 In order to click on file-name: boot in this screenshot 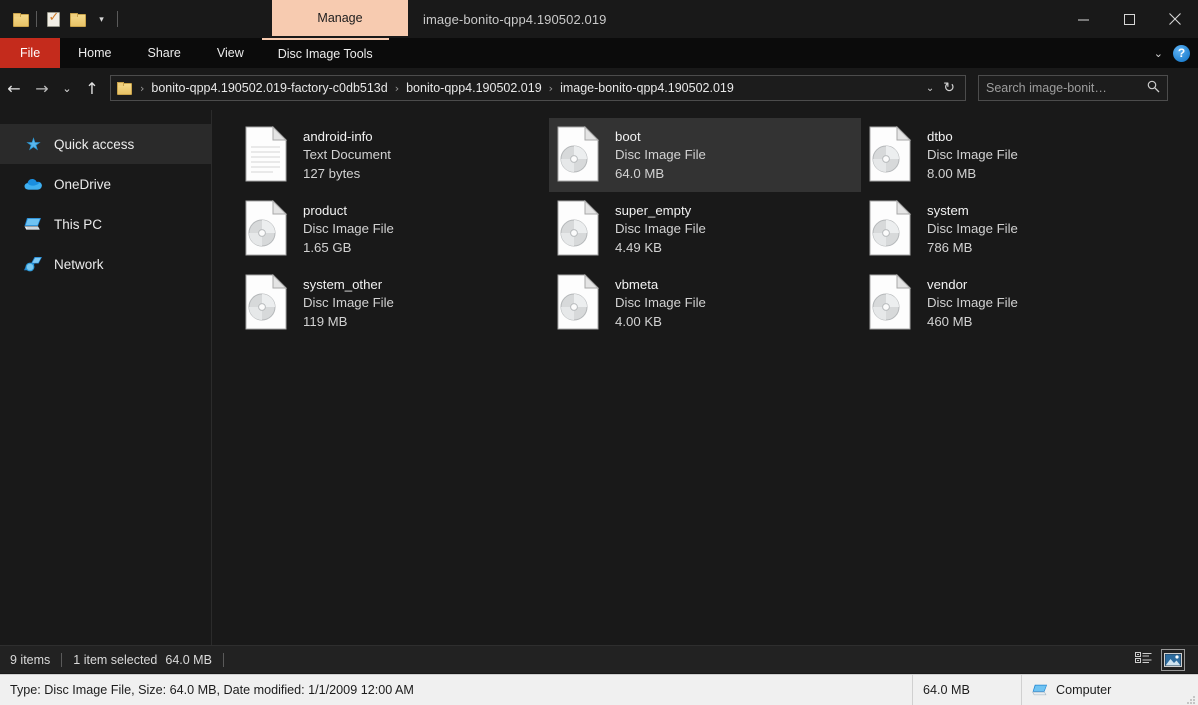, I will do `click(628, 137)`.